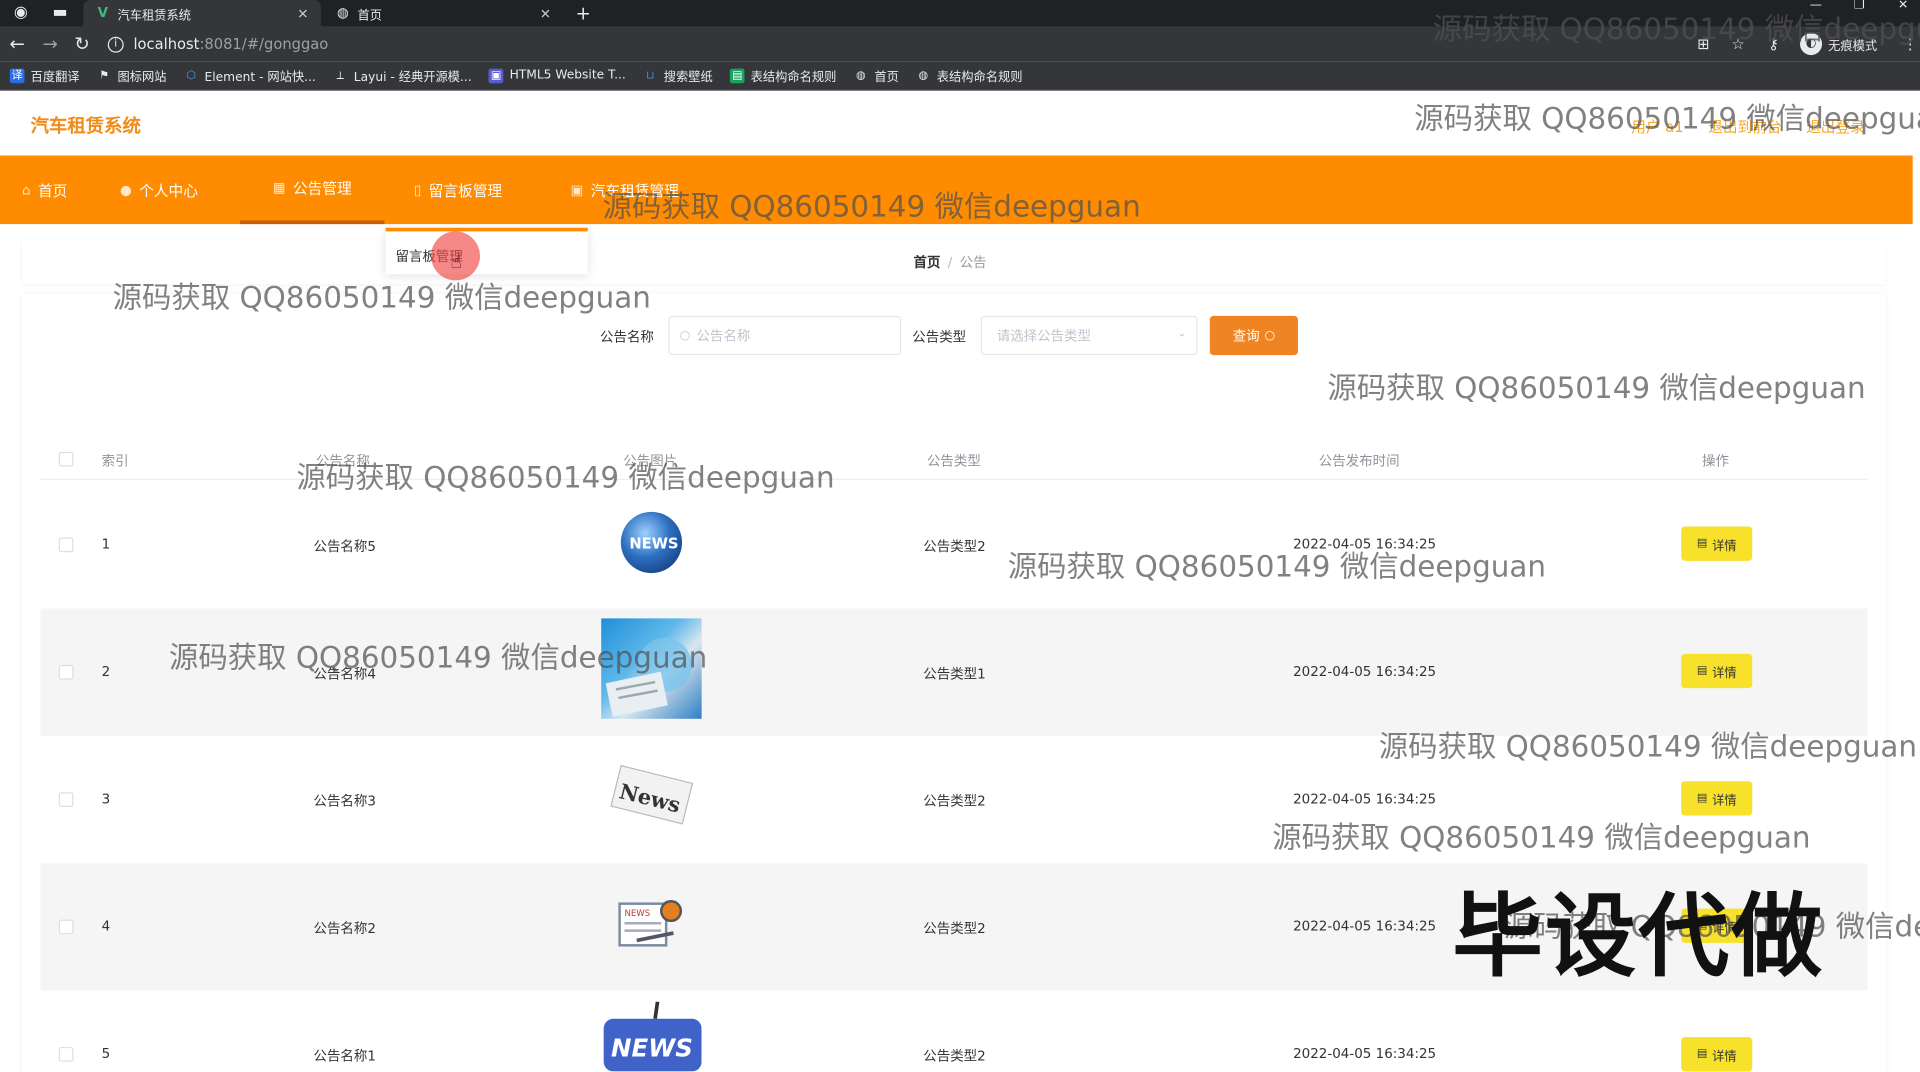 The height and width of the screenshot is (1072, 1920). I want to click on browser-menu-icon: ◉, so click(21, 13).